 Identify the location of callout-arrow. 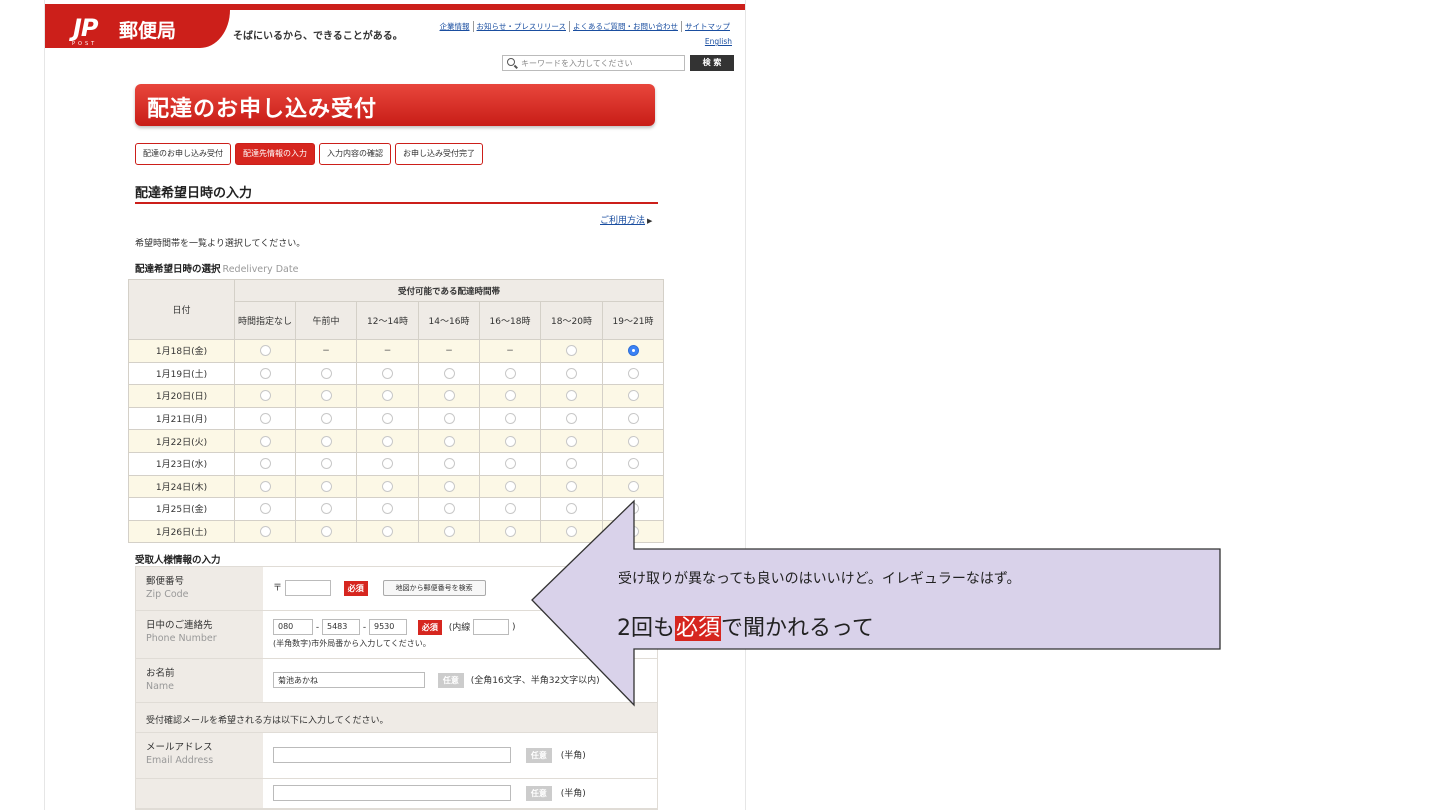
(876, 603).